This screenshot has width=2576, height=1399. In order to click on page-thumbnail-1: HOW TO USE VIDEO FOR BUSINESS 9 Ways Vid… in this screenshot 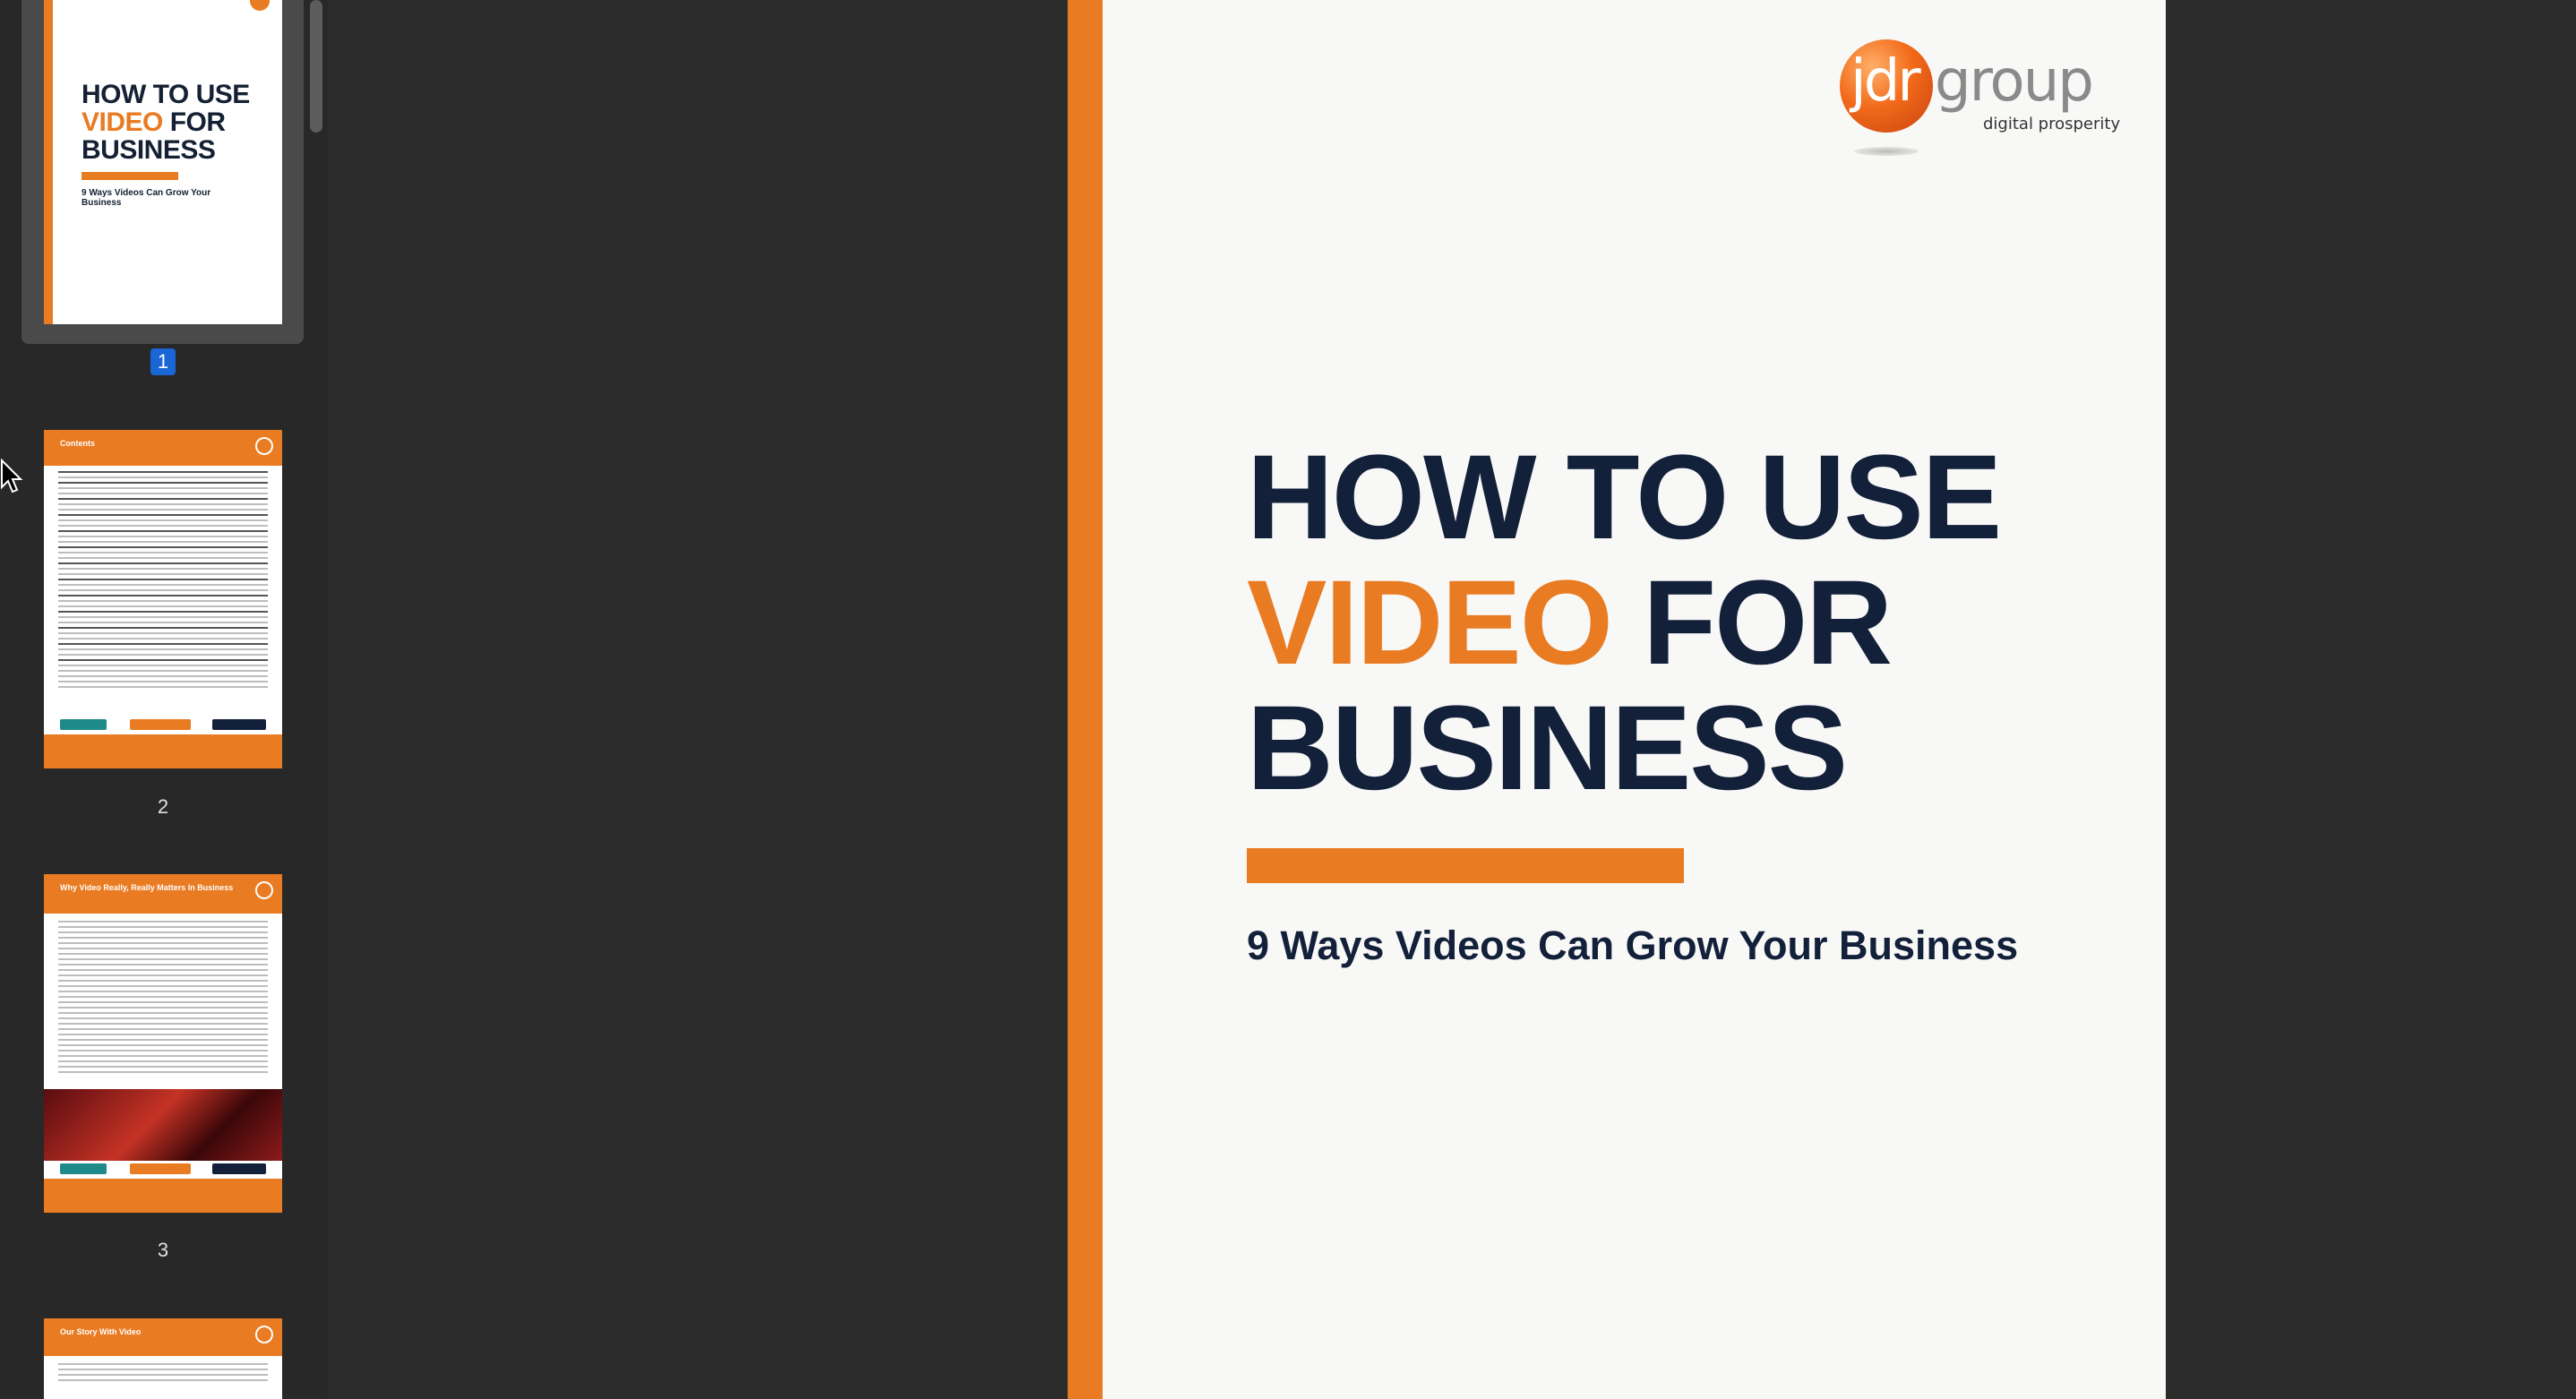, I will do `click(163, 162)`.